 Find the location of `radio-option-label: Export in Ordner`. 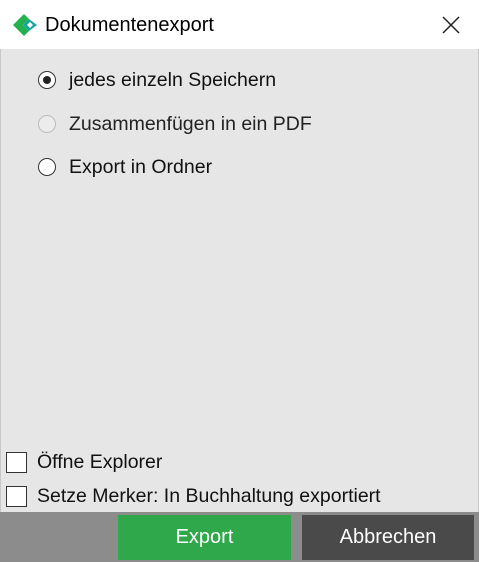

radio-option-label: Export in Ordner is located at coordinates (141, 166).